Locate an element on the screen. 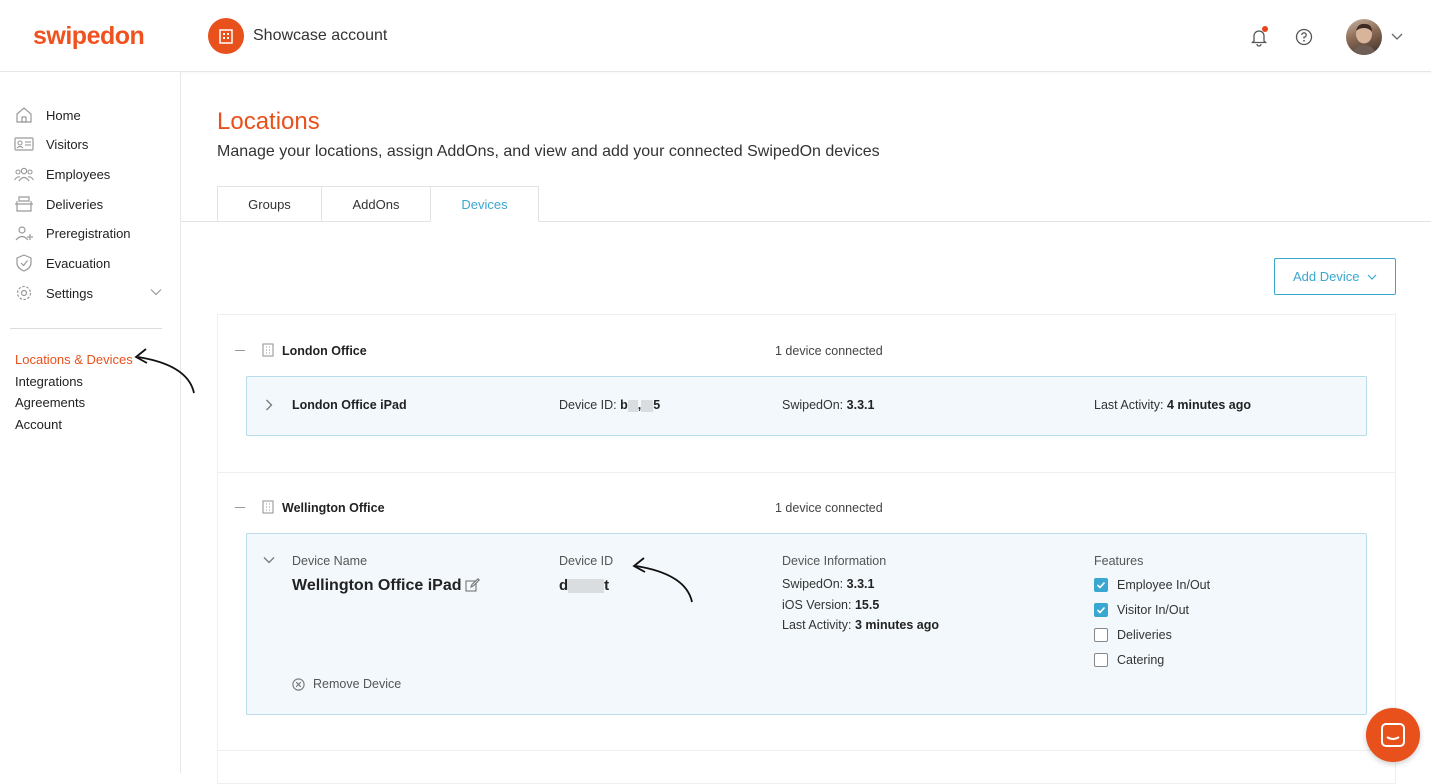 This screenshot has width=1431, height=784. annotation-arrow is located at coordinates (662, 580).